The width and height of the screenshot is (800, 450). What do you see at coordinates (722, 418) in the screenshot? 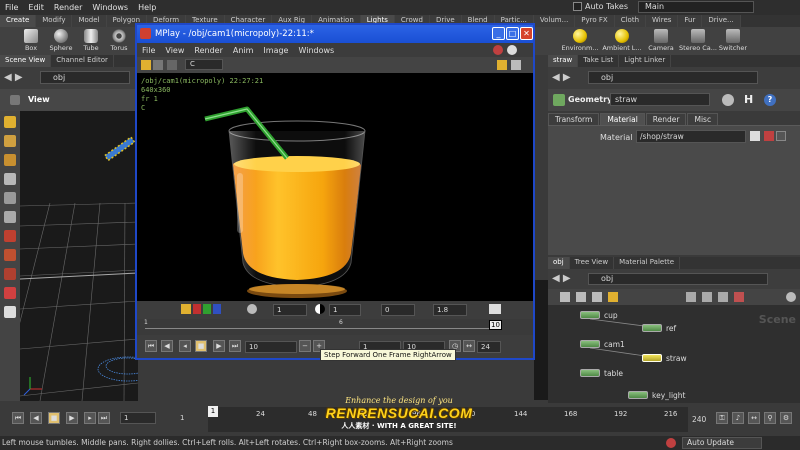
I see `key-icon: ⚿` at bounding box center [722, 418].